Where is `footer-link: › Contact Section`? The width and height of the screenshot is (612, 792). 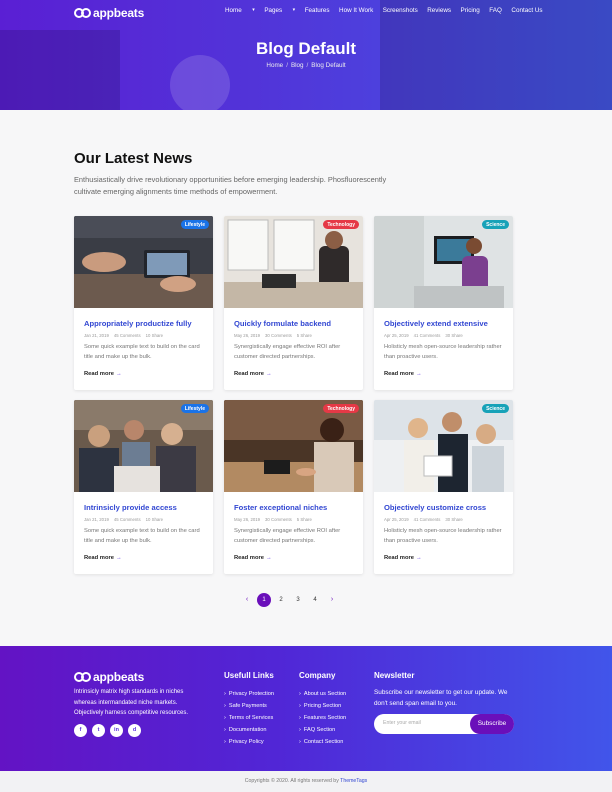
footer-link: › Contact Section is located at coordinates (322, 742).